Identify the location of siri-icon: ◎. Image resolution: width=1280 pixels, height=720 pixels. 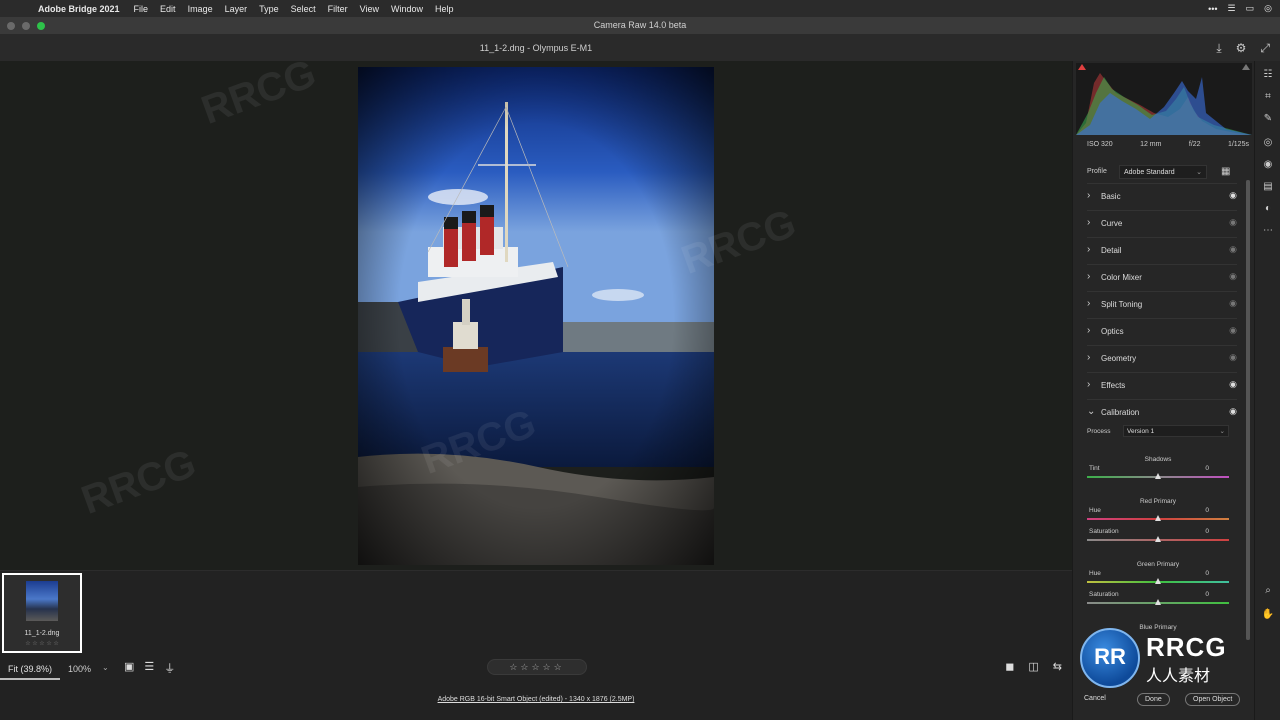
(1268, 8).